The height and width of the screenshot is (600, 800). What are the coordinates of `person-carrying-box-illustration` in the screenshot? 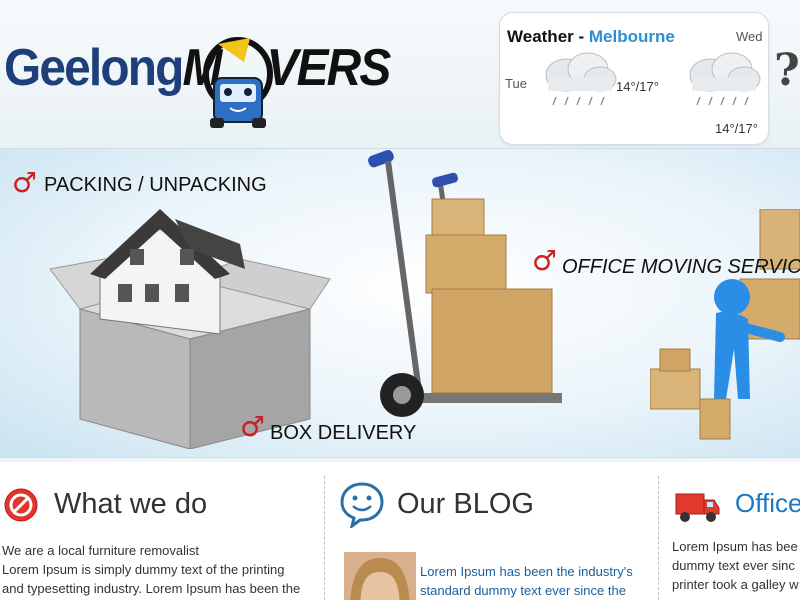 It's located at (725, 324).